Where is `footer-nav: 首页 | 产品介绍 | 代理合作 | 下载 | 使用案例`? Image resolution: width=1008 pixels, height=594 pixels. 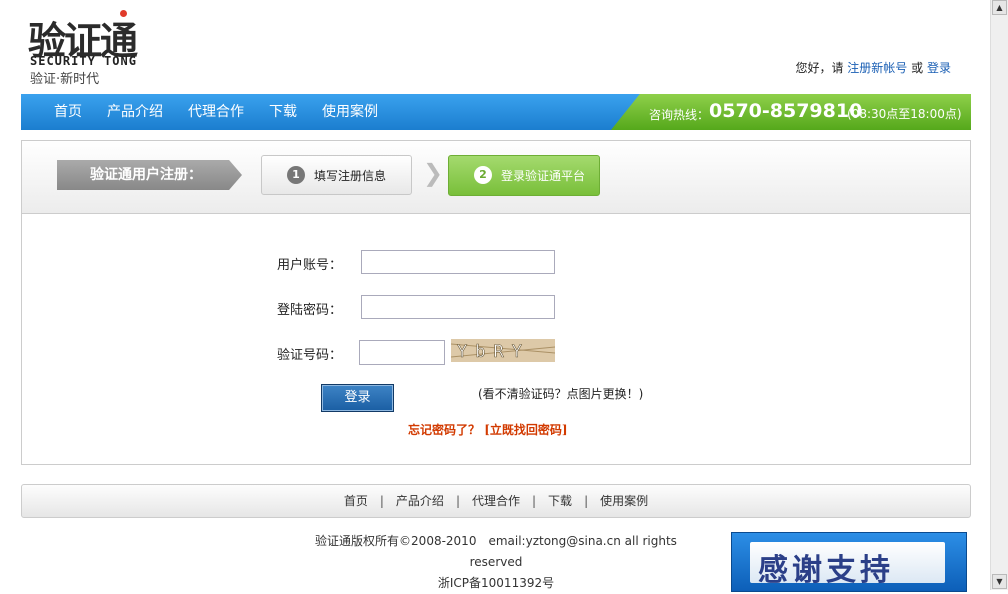
footer-nav: 首页 | 产品介绍 | 代理合作 | 下载 | 使用案例 is located at coordinates (496, 501).